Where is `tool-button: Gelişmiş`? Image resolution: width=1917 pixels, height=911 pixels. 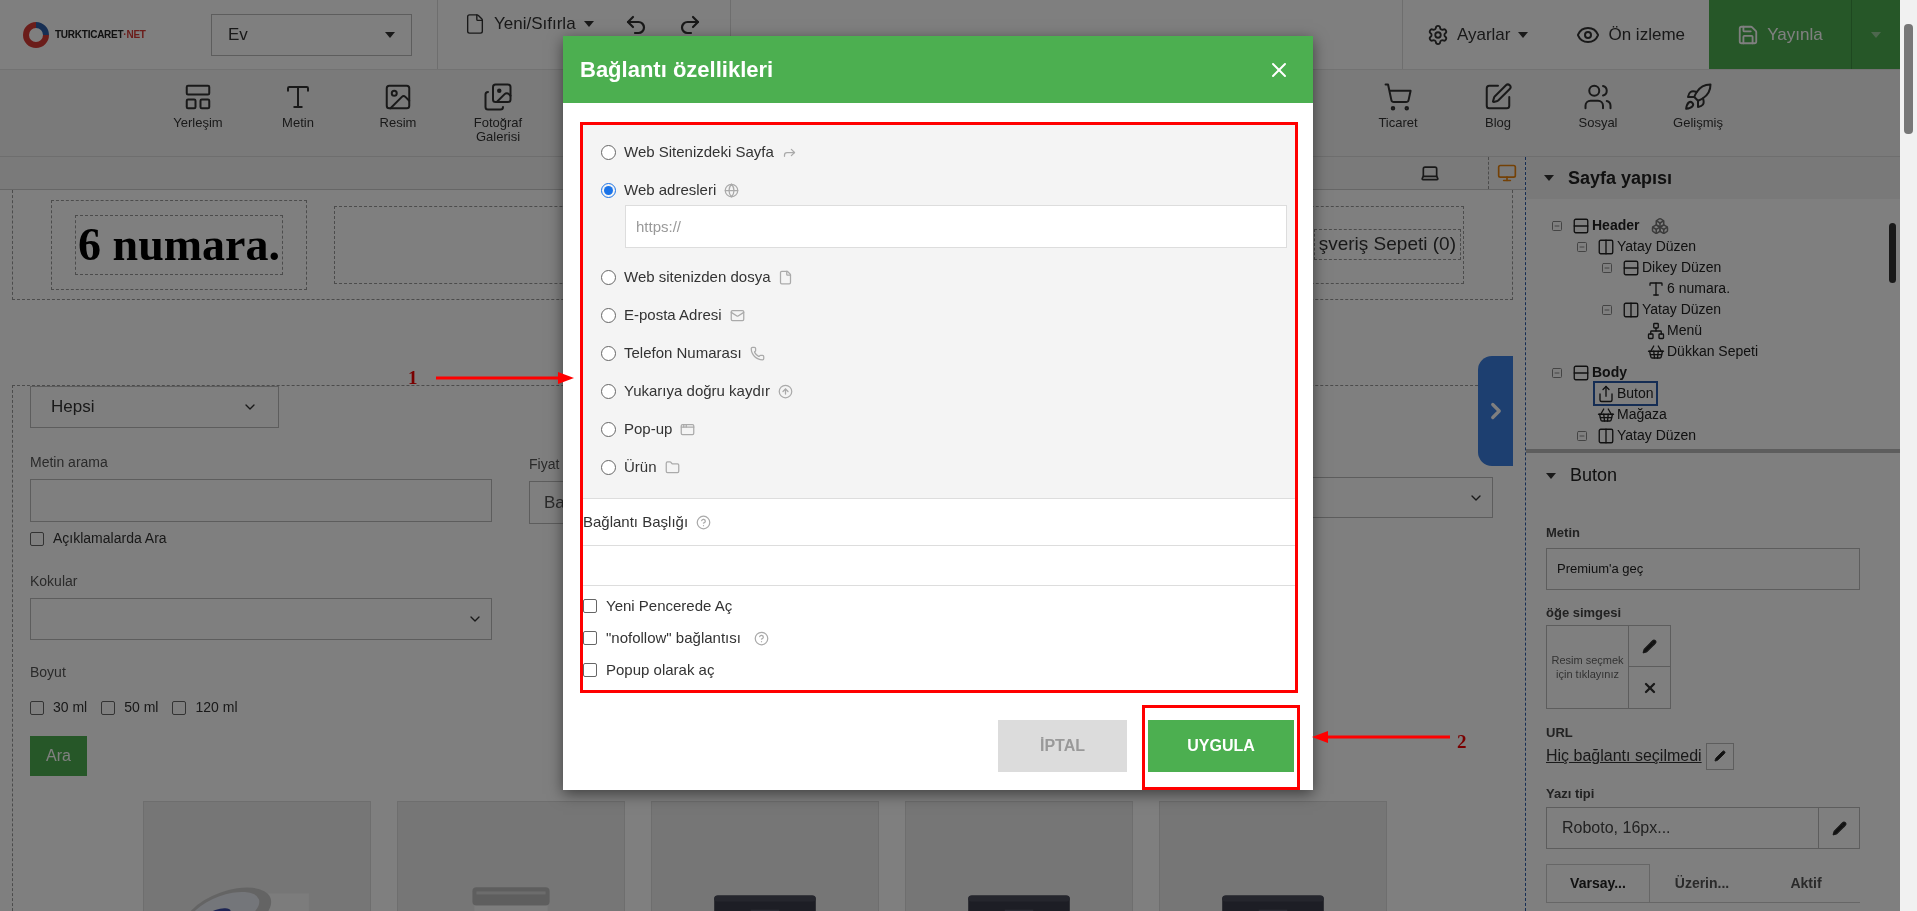
tool-button: Gelişmiş is located at coordinates (1698, 113).